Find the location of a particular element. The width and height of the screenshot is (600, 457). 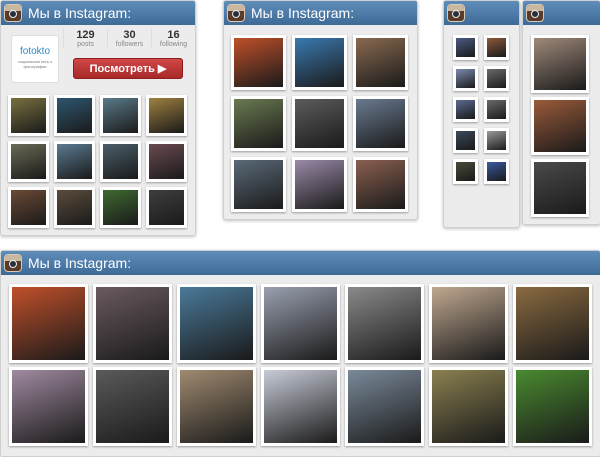

instagram-widget-column is located at coordinates (561, 112).